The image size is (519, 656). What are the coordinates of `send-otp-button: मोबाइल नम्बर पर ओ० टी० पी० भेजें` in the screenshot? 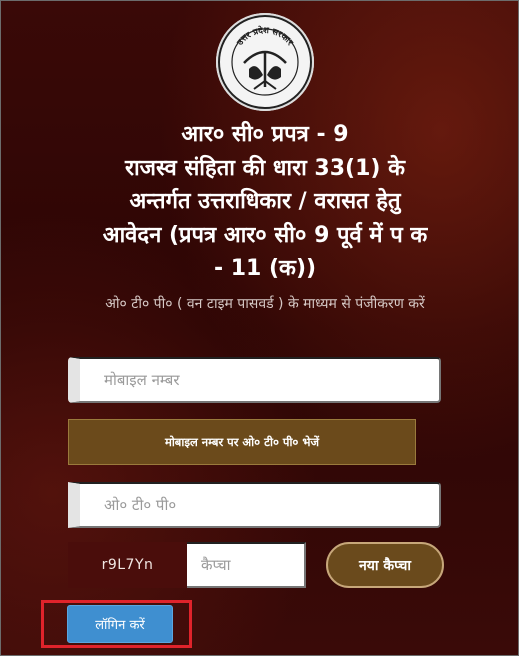 It's located at (242, 442).